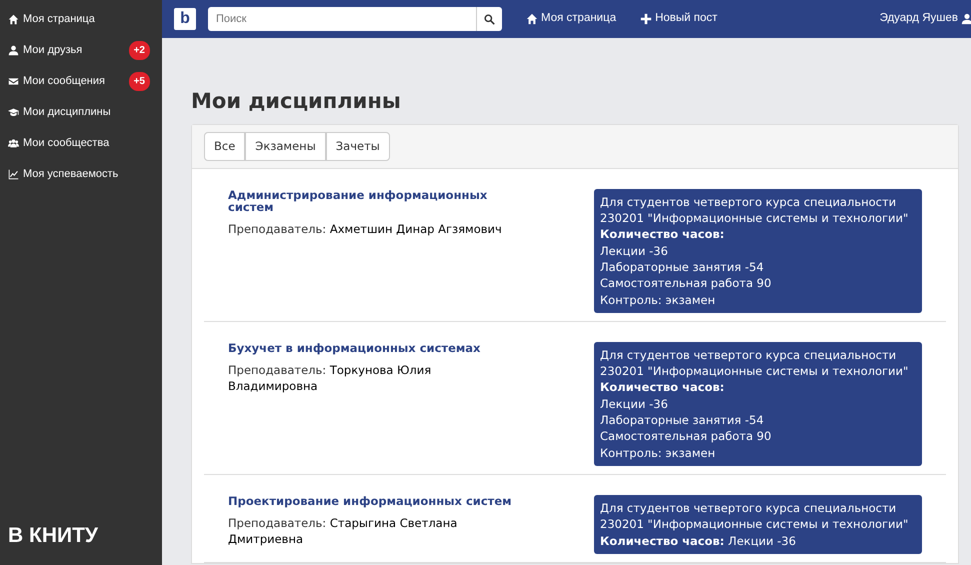 Image resolution: width=971 pixels, height=565 pixels. What do you see at coordinates (698, 540) in the screenshot?
I see `info-line: Количество часов: Лекции -36` at bounding box center [698, 540].